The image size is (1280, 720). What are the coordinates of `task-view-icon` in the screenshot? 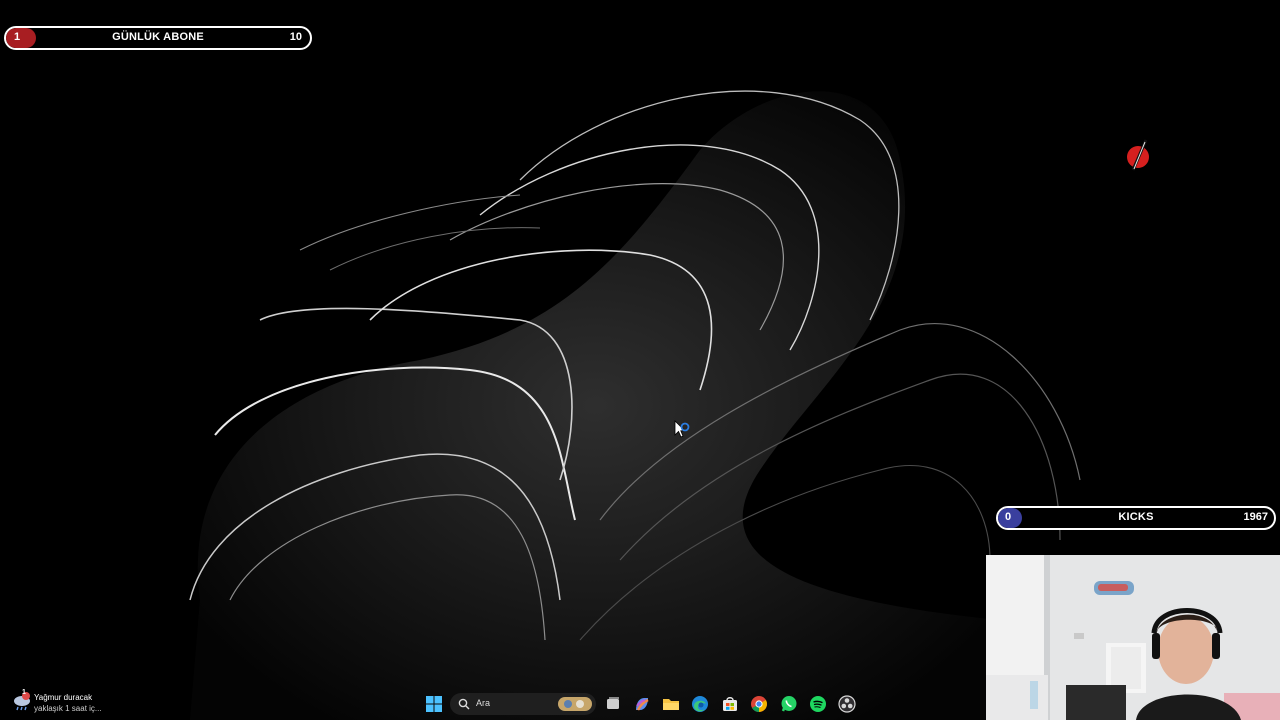 It's located at (613, 704).